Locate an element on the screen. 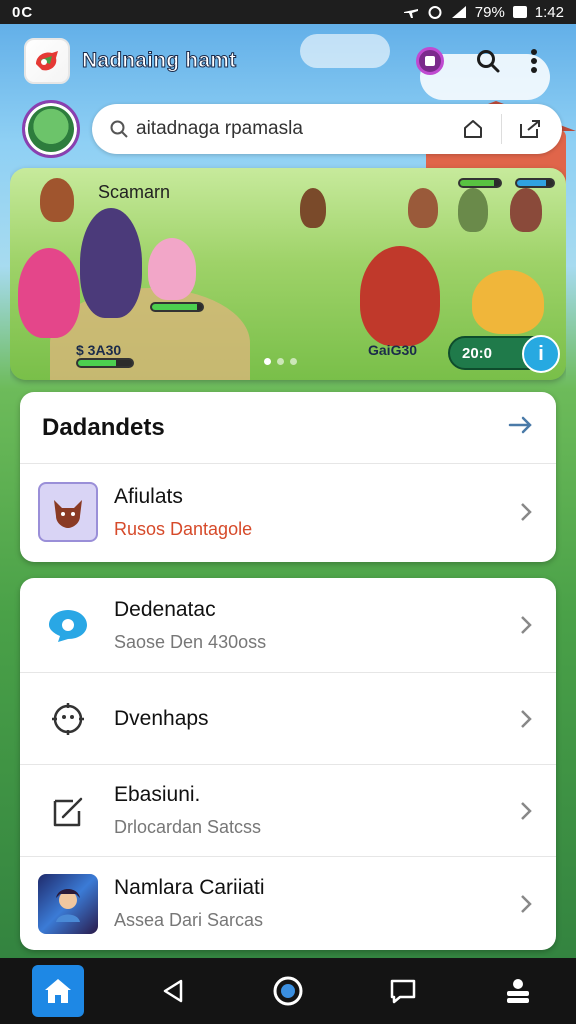 Image resolution: width=576 pixels, height=1024 pixels. alarm-icon is located at coordinates (435, 12).